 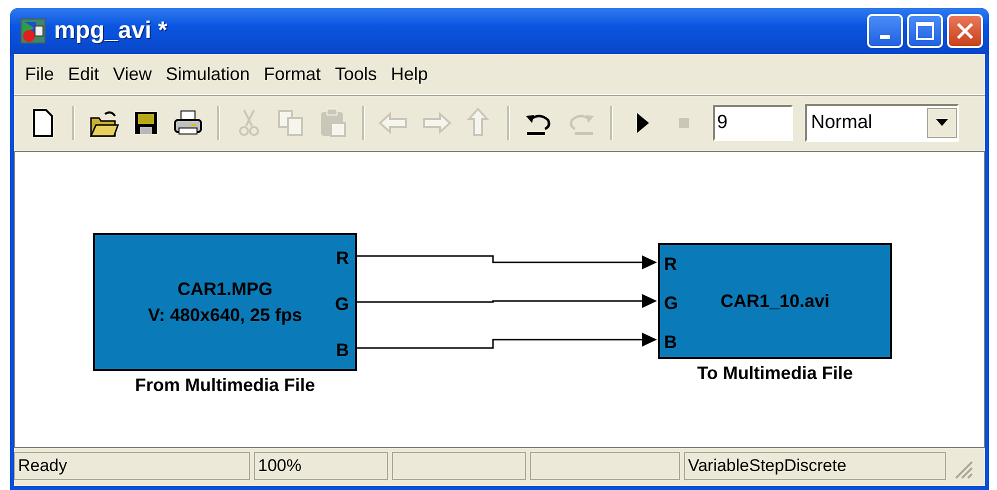 What do you see at coordinates (207, 74) in the screenshot?
I see `menu-item: Simulation` at bounding box center [207, 74].